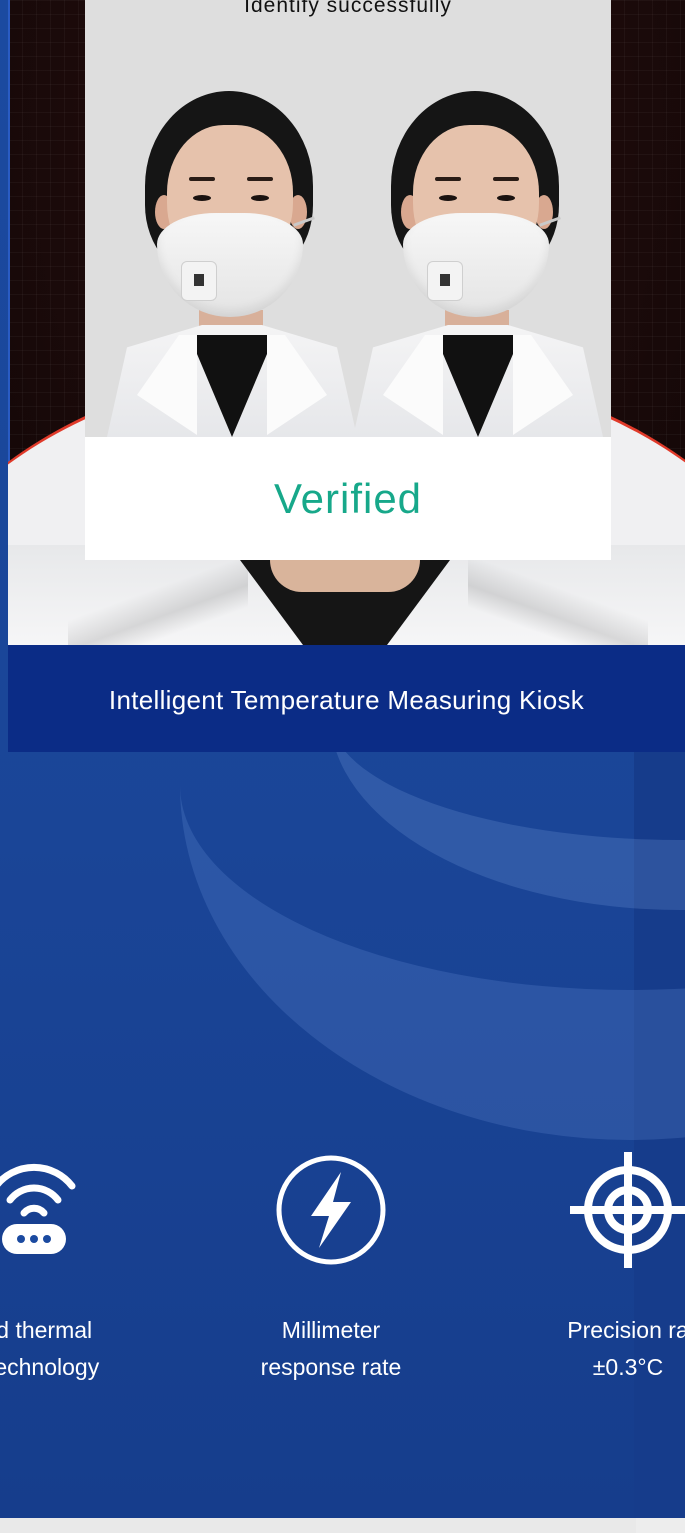  I want to click on banner-title: Intelligent Temperature Measuring Kiosk, so click(346, 700).